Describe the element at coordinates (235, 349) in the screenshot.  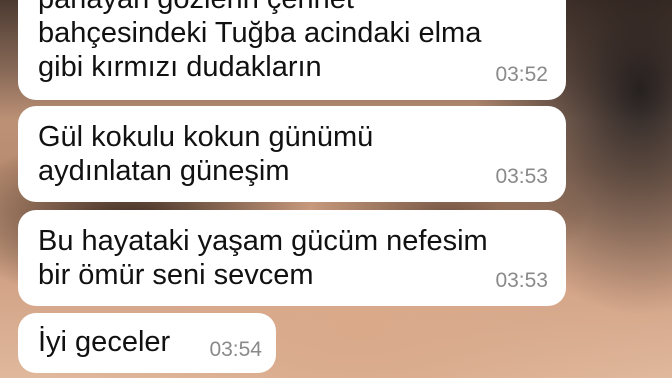
I see `message-time: 03:54` at that location.